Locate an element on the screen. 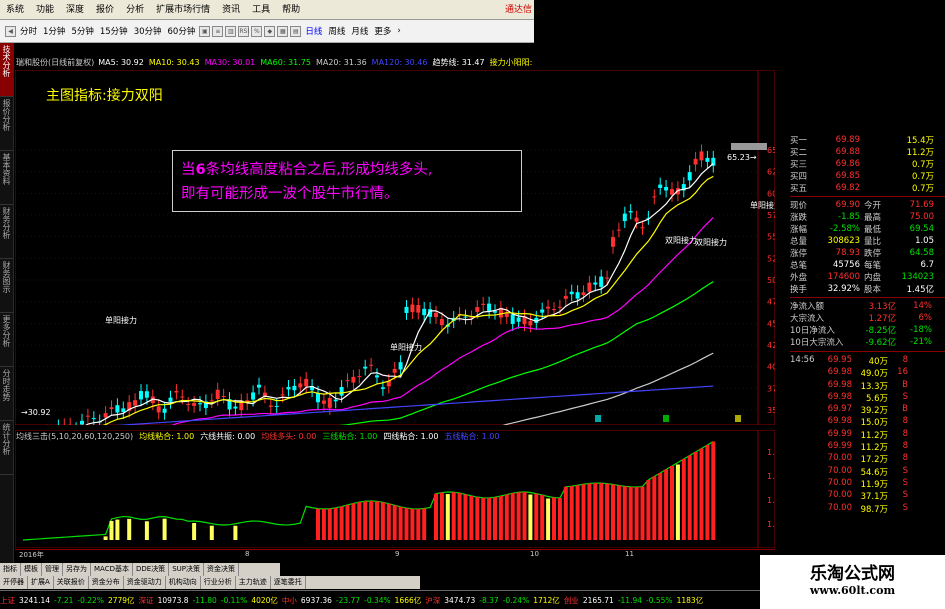  toolbar-icon-1: ≡ is located at coordinates (218, 31).